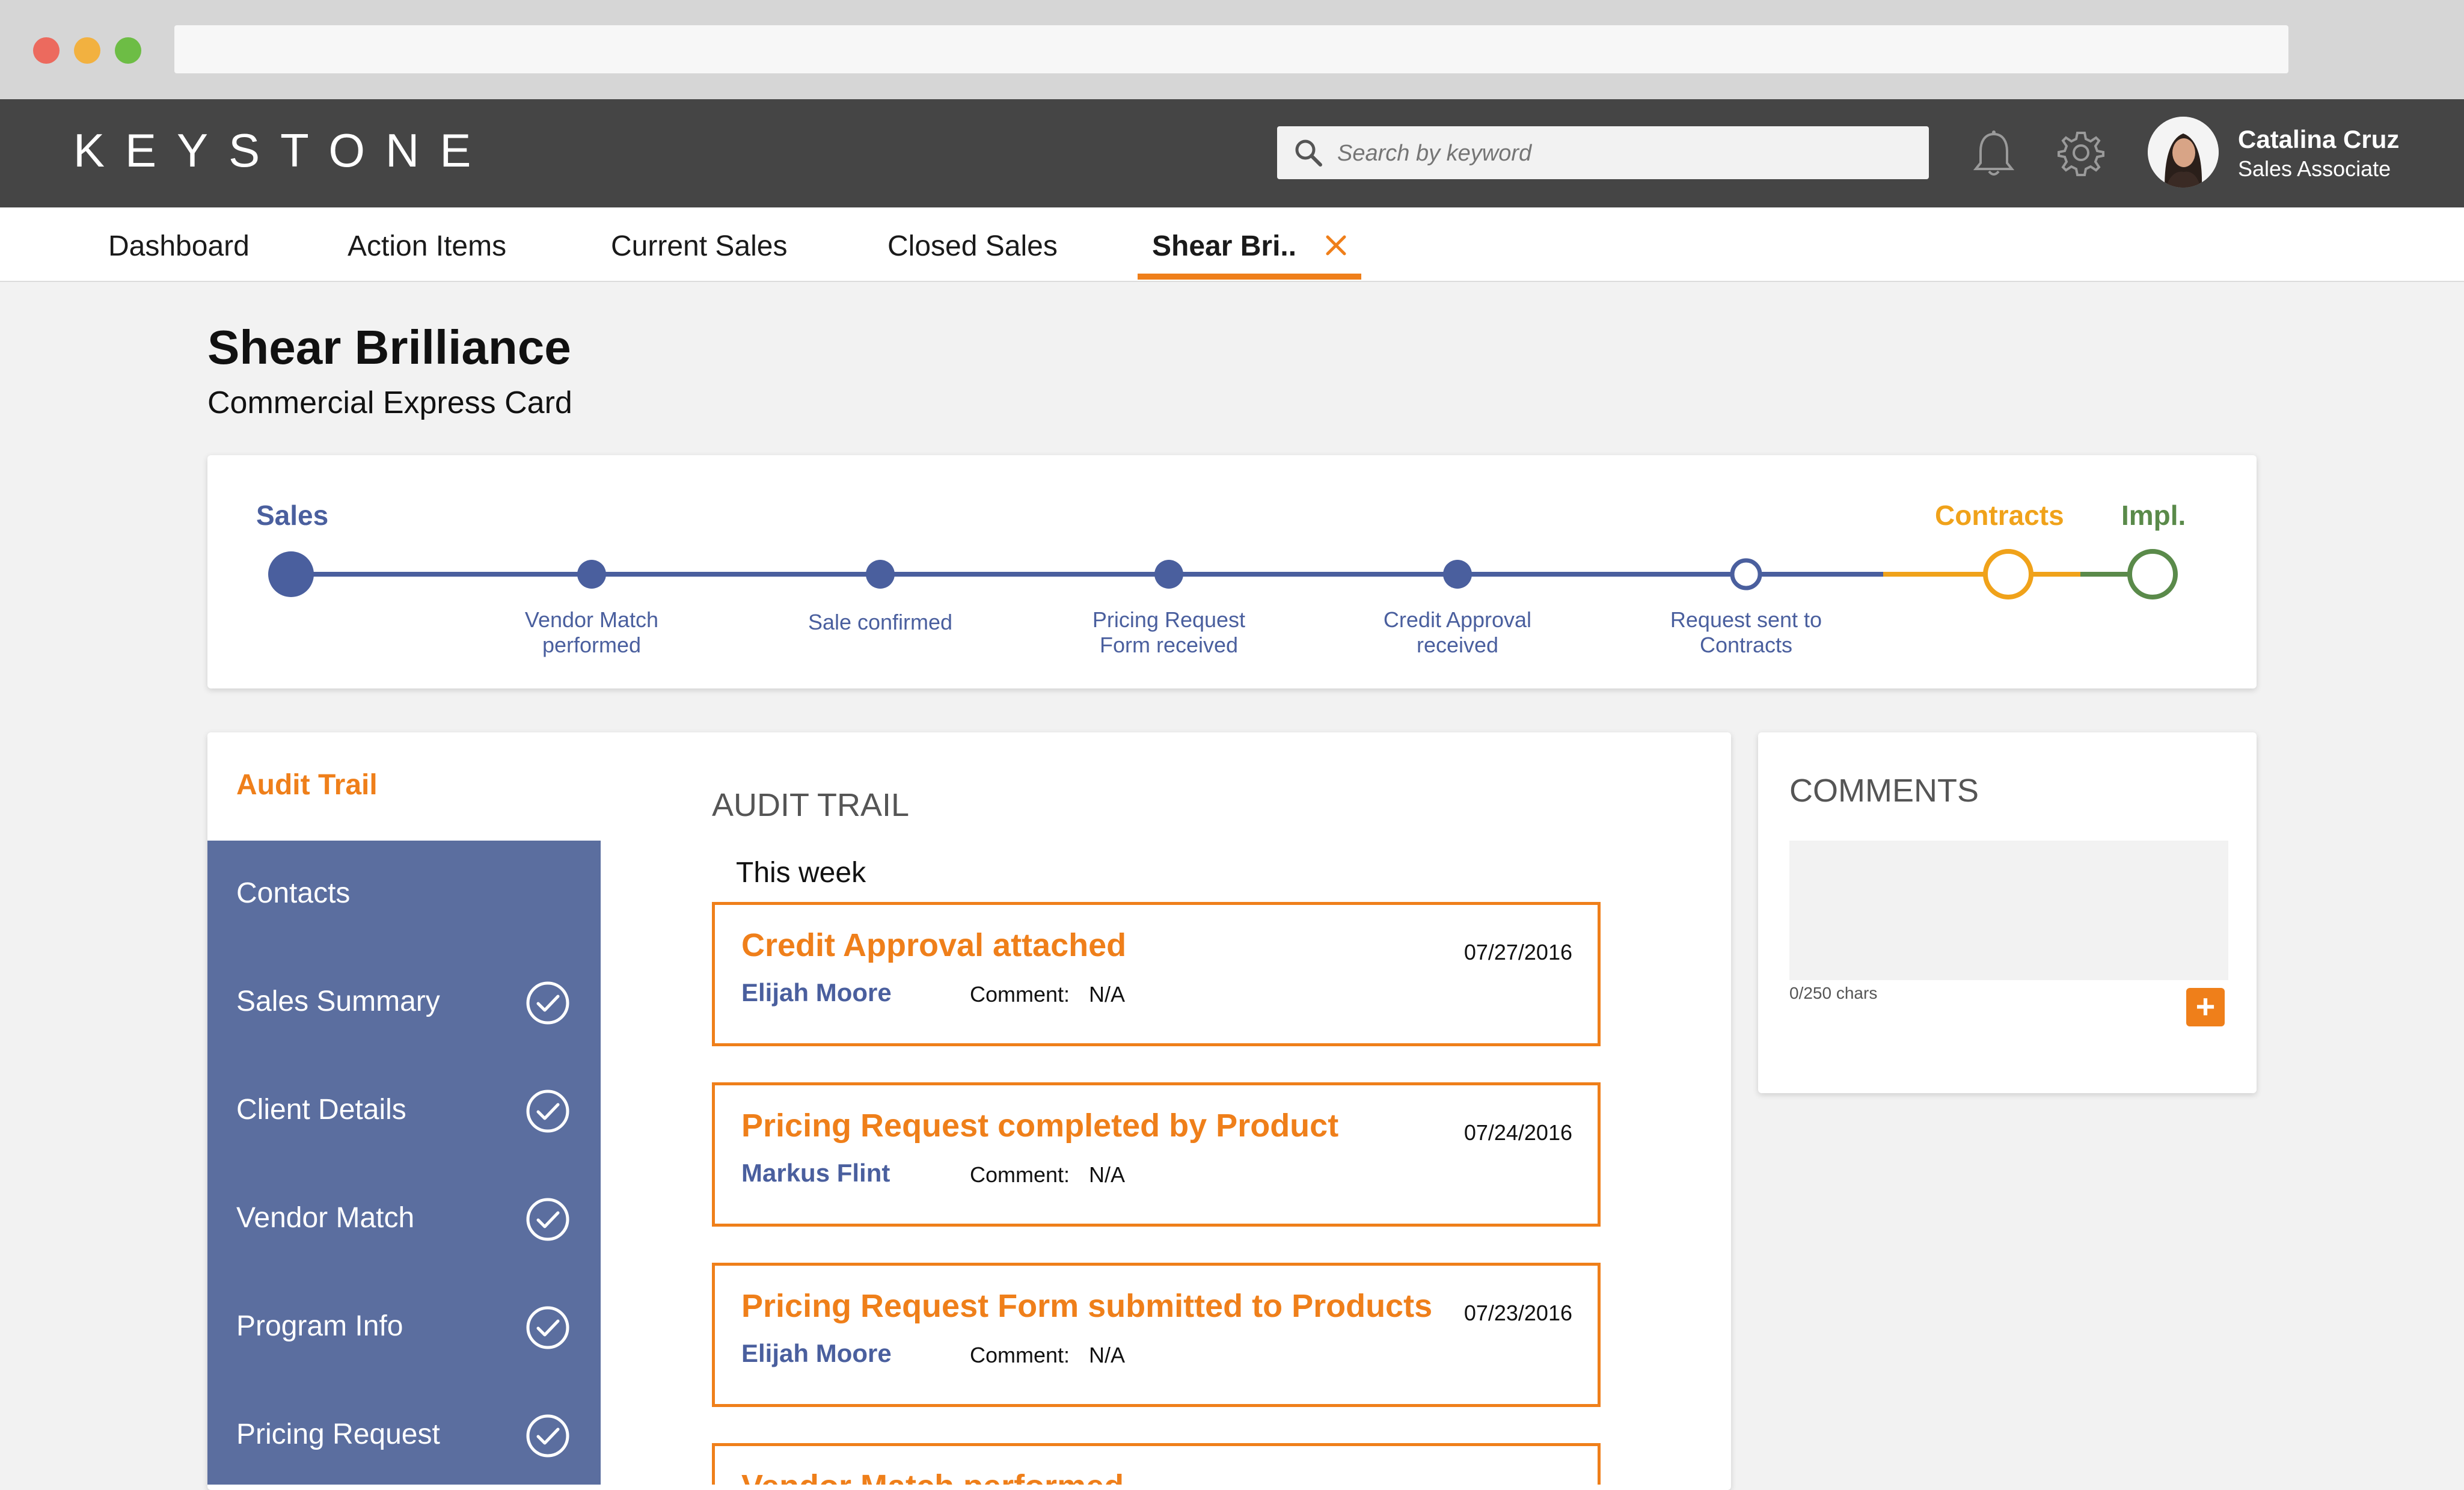  I want to click on sidebar-item-label: Contacts, so click(293, 893).